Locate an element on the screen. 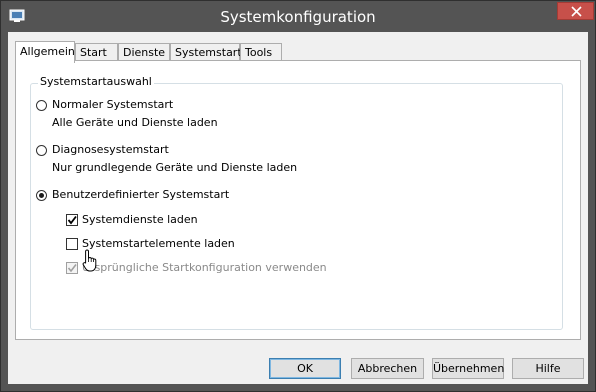 The width and height of the screenshot is (596, 392). checkbox-load-system-services-label: Systemdienste laden is located at coordinates (140, 219).